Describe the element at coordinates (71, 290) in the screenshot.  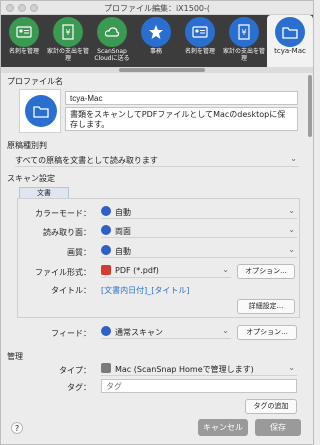
I see `title-label: タイトル：` at that location.